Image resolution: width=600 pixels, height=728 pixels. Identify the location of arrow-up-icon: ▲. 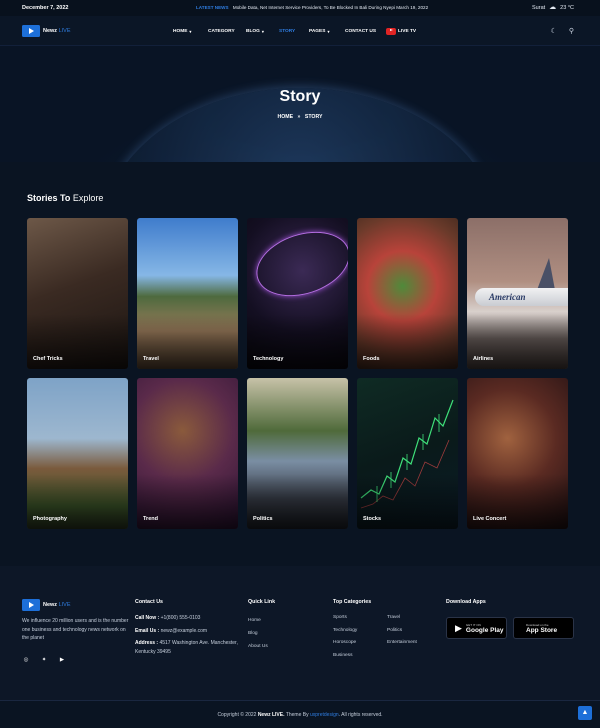
(585, 712).